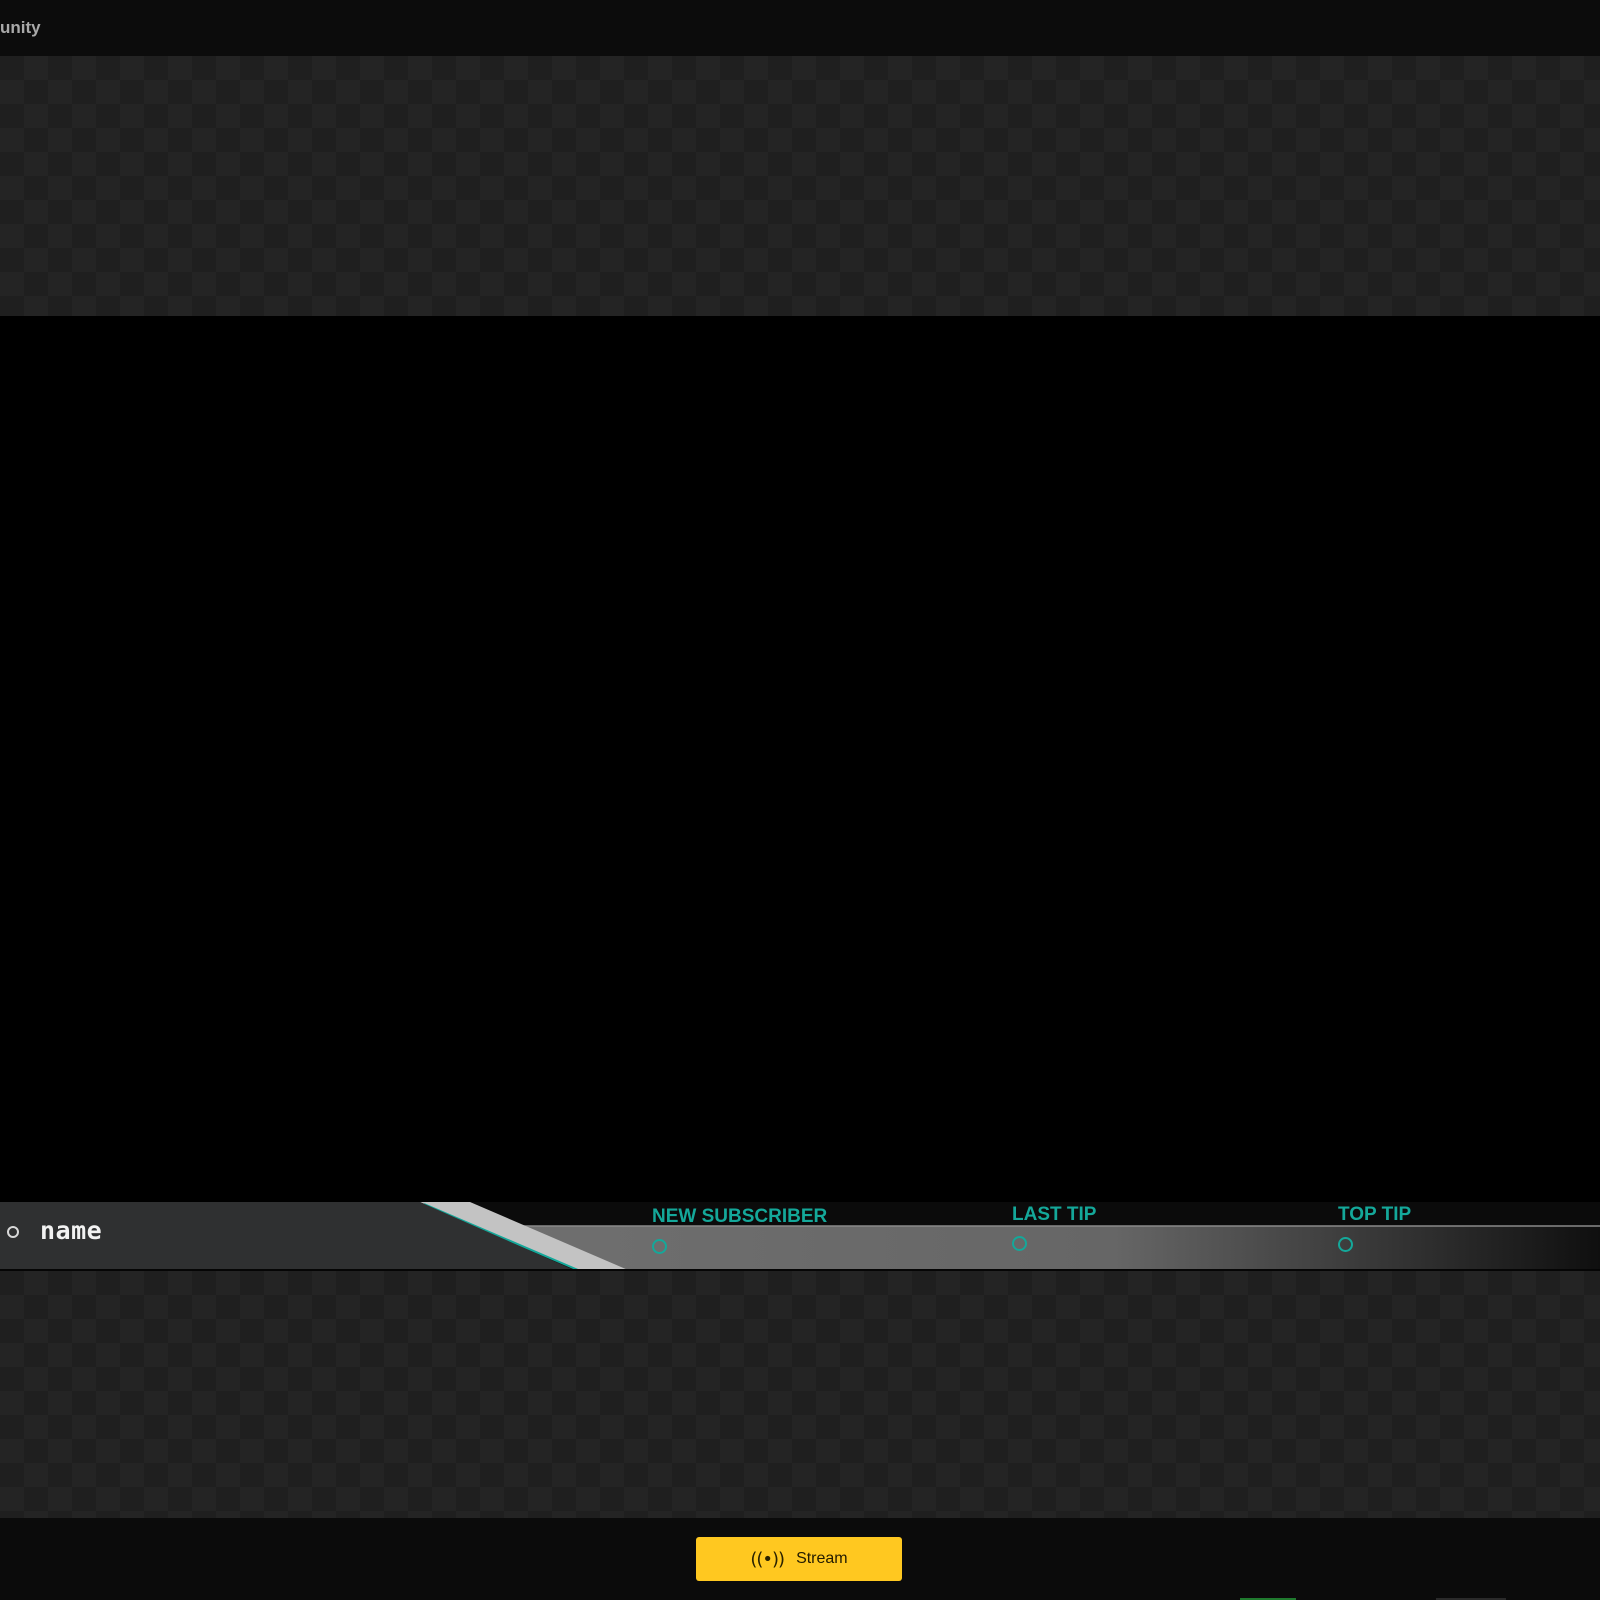 The width and height of the screenshot is (1600, 1600). I want to click on stats-bar, so click(1060, 1248).